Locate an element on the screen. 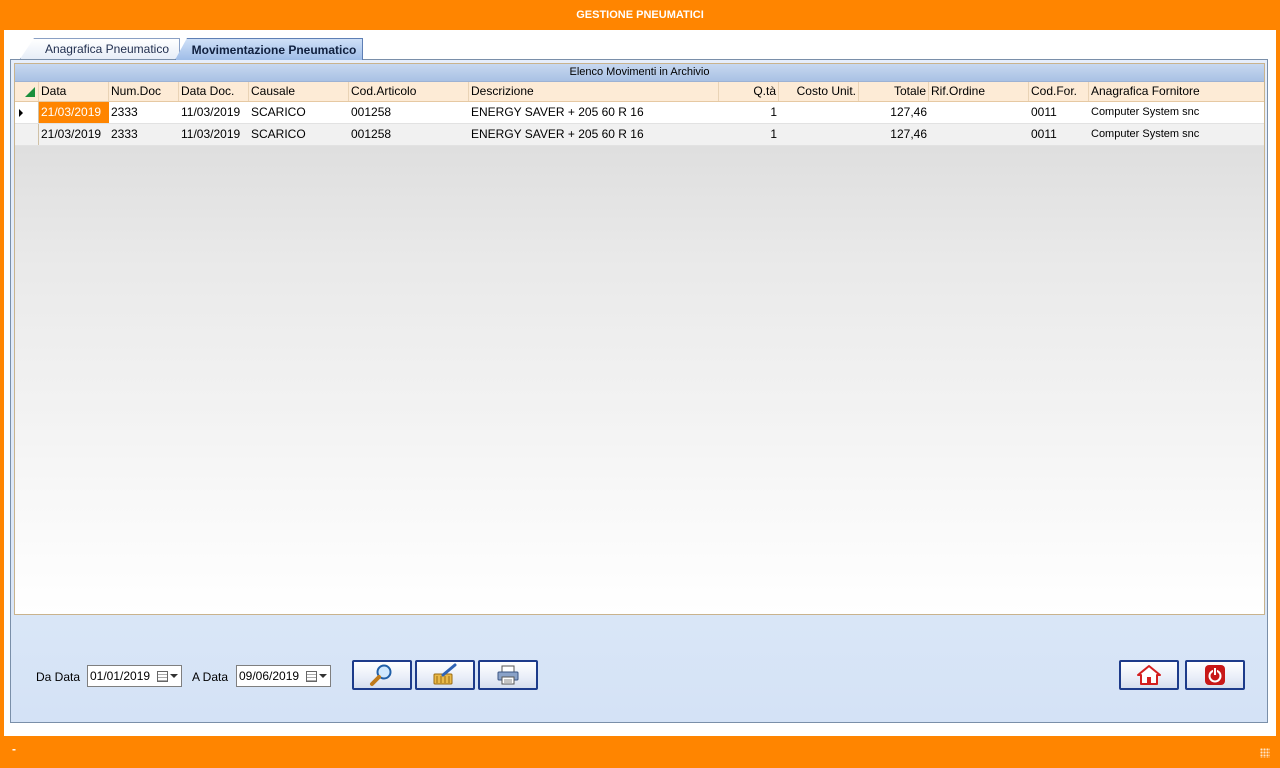  tab-movimentazione-pneumatico: Movimentazione Pneumatico is located at coordinates (269, 49).